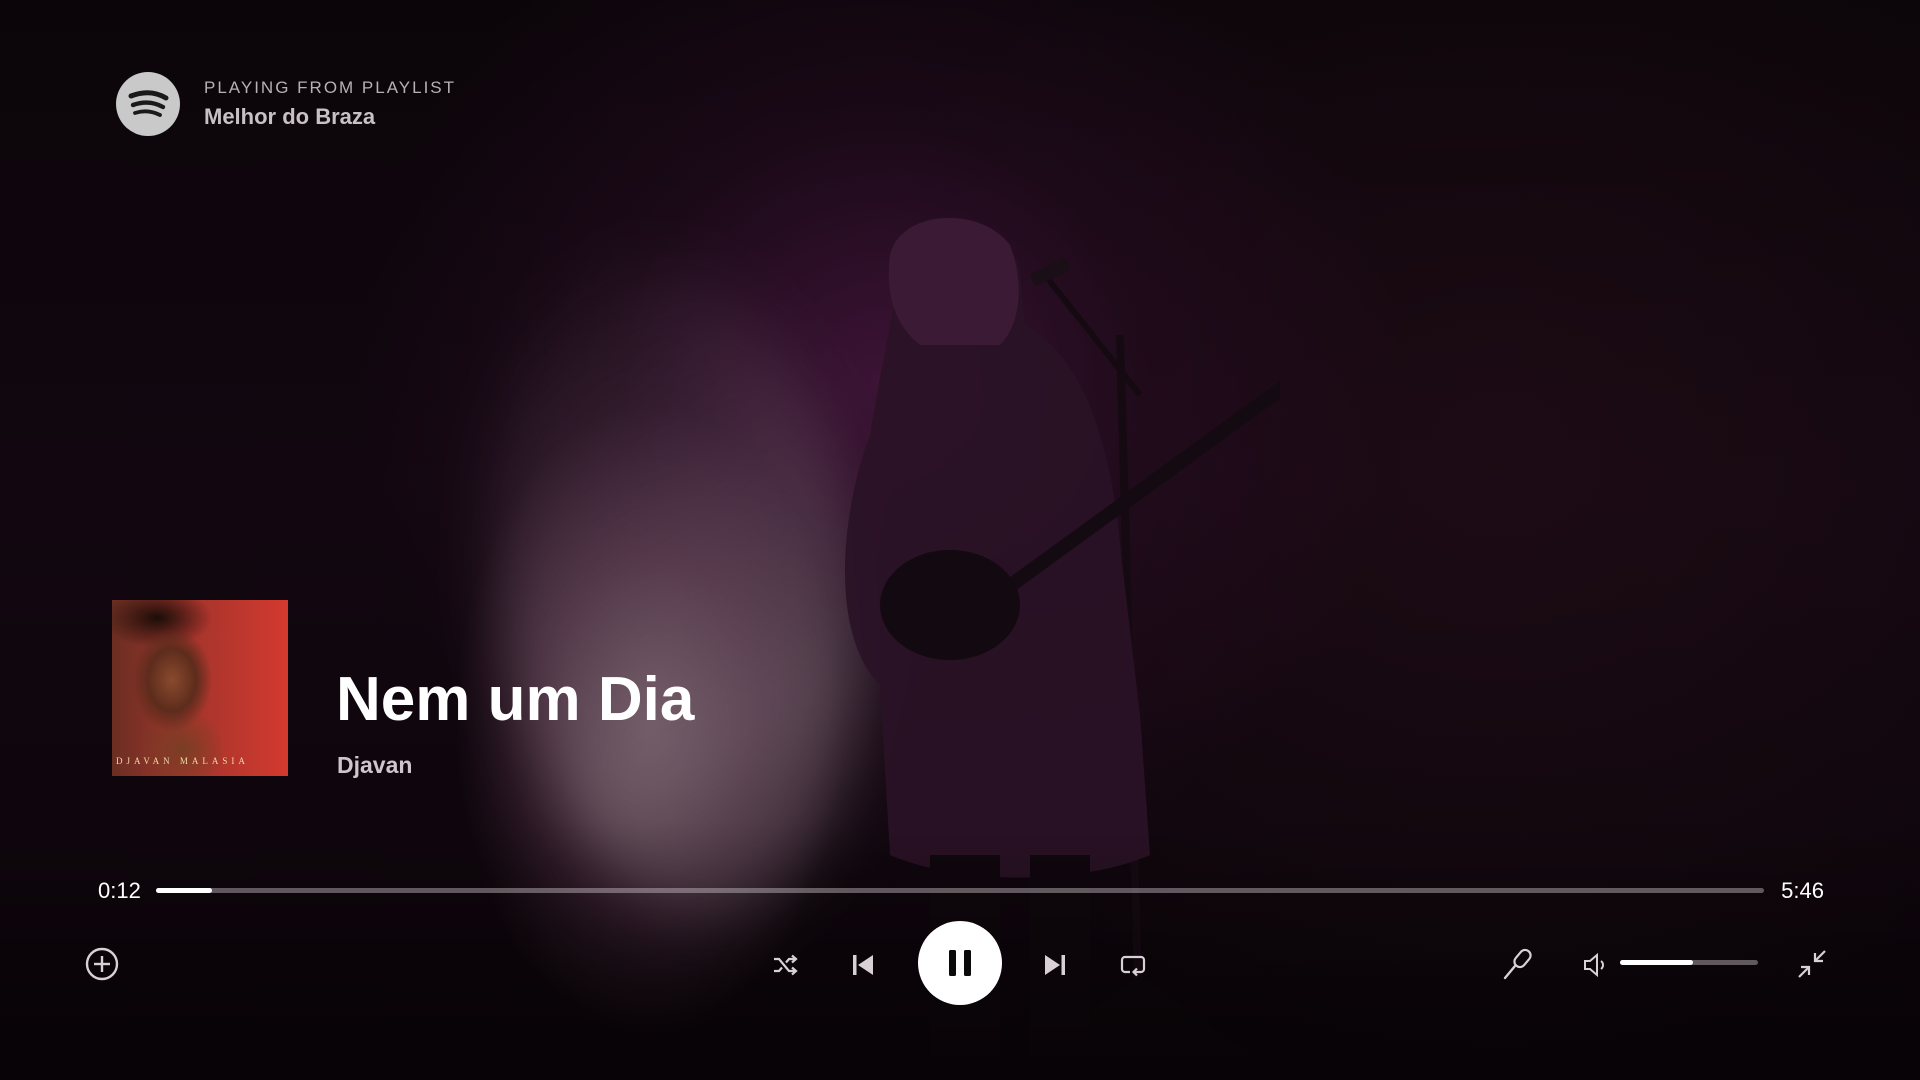 This screenshot has height=1080, width=1920. I want to click on microphone-icon, so click(1517, 964).